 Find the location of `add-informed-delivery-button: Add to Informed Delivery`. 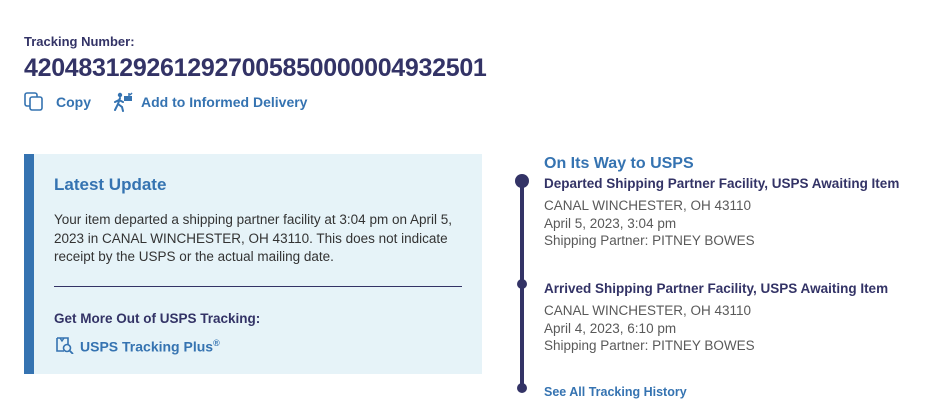

add-informed-delivery-button: Add to Informed Delivery is located at coordinates (210, 102).